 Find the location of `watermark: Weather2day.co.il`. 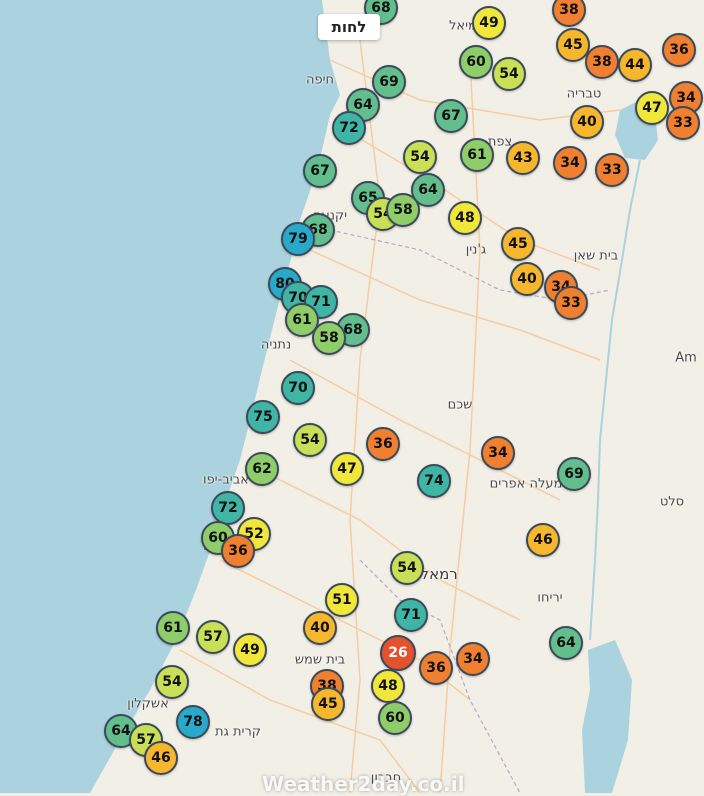

watermark: Weather2day.co.il is located at coordinates (363, 784).